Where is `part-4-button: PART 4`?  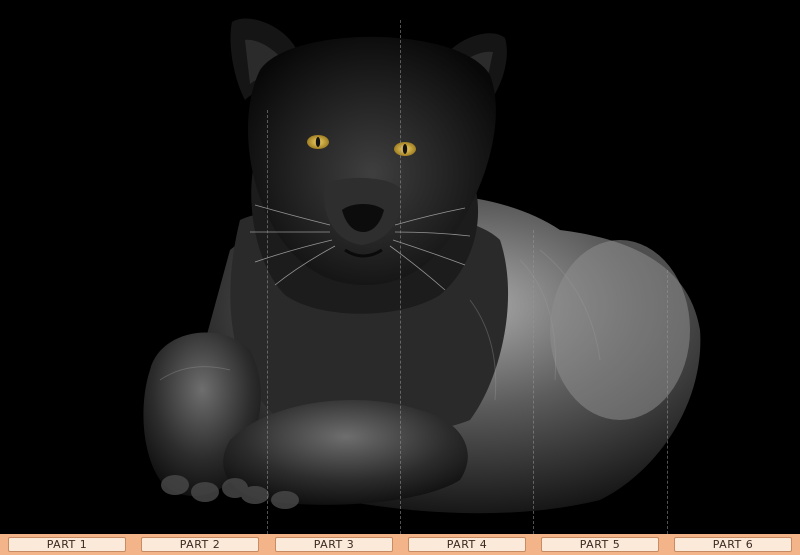
part-4-button: PART 4 is located at coordinates (467, 544).